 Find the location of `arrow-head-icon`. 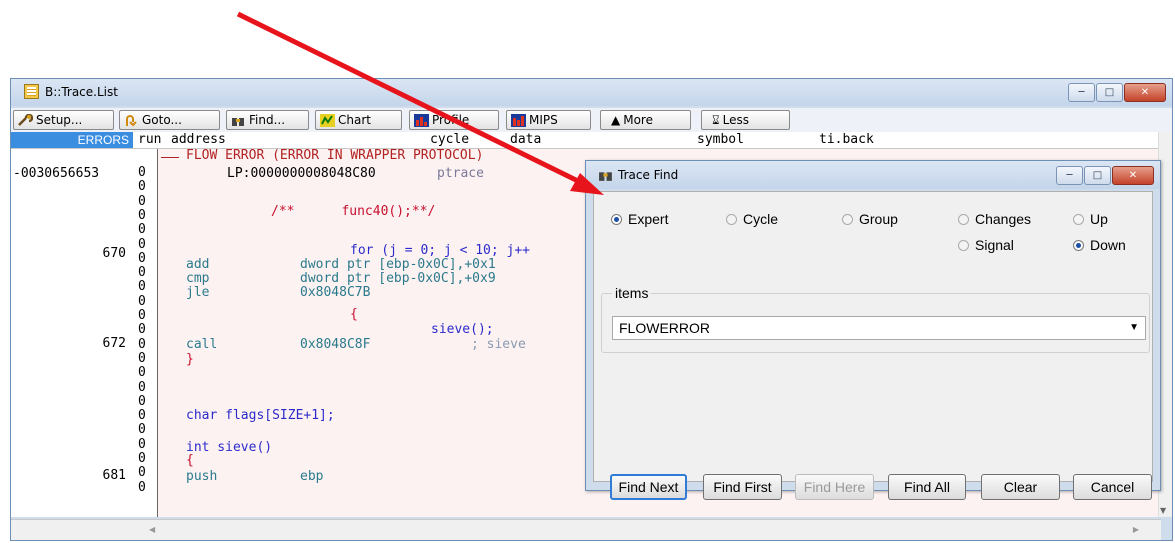

arrow-head-icon is located at coordinates (587, 184).